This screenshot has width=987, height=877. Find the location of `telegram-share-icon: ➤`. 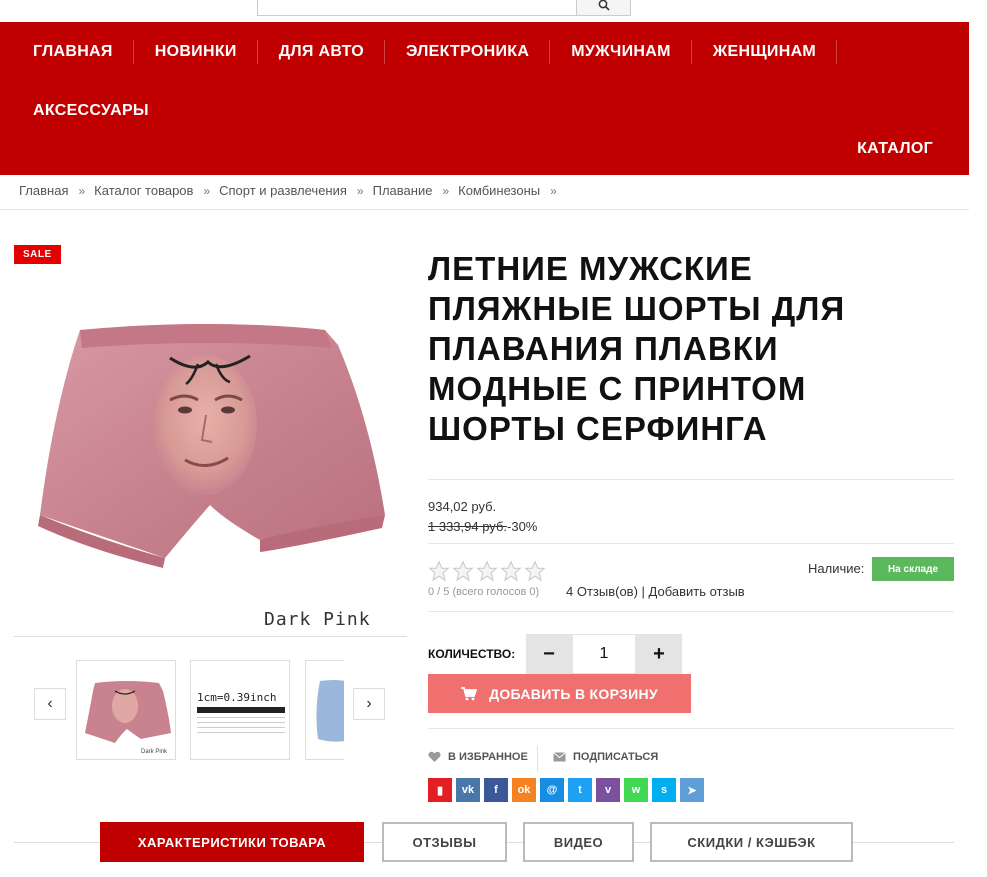

telegram-share-icon: ➤ is located at coordinates (692, 790).